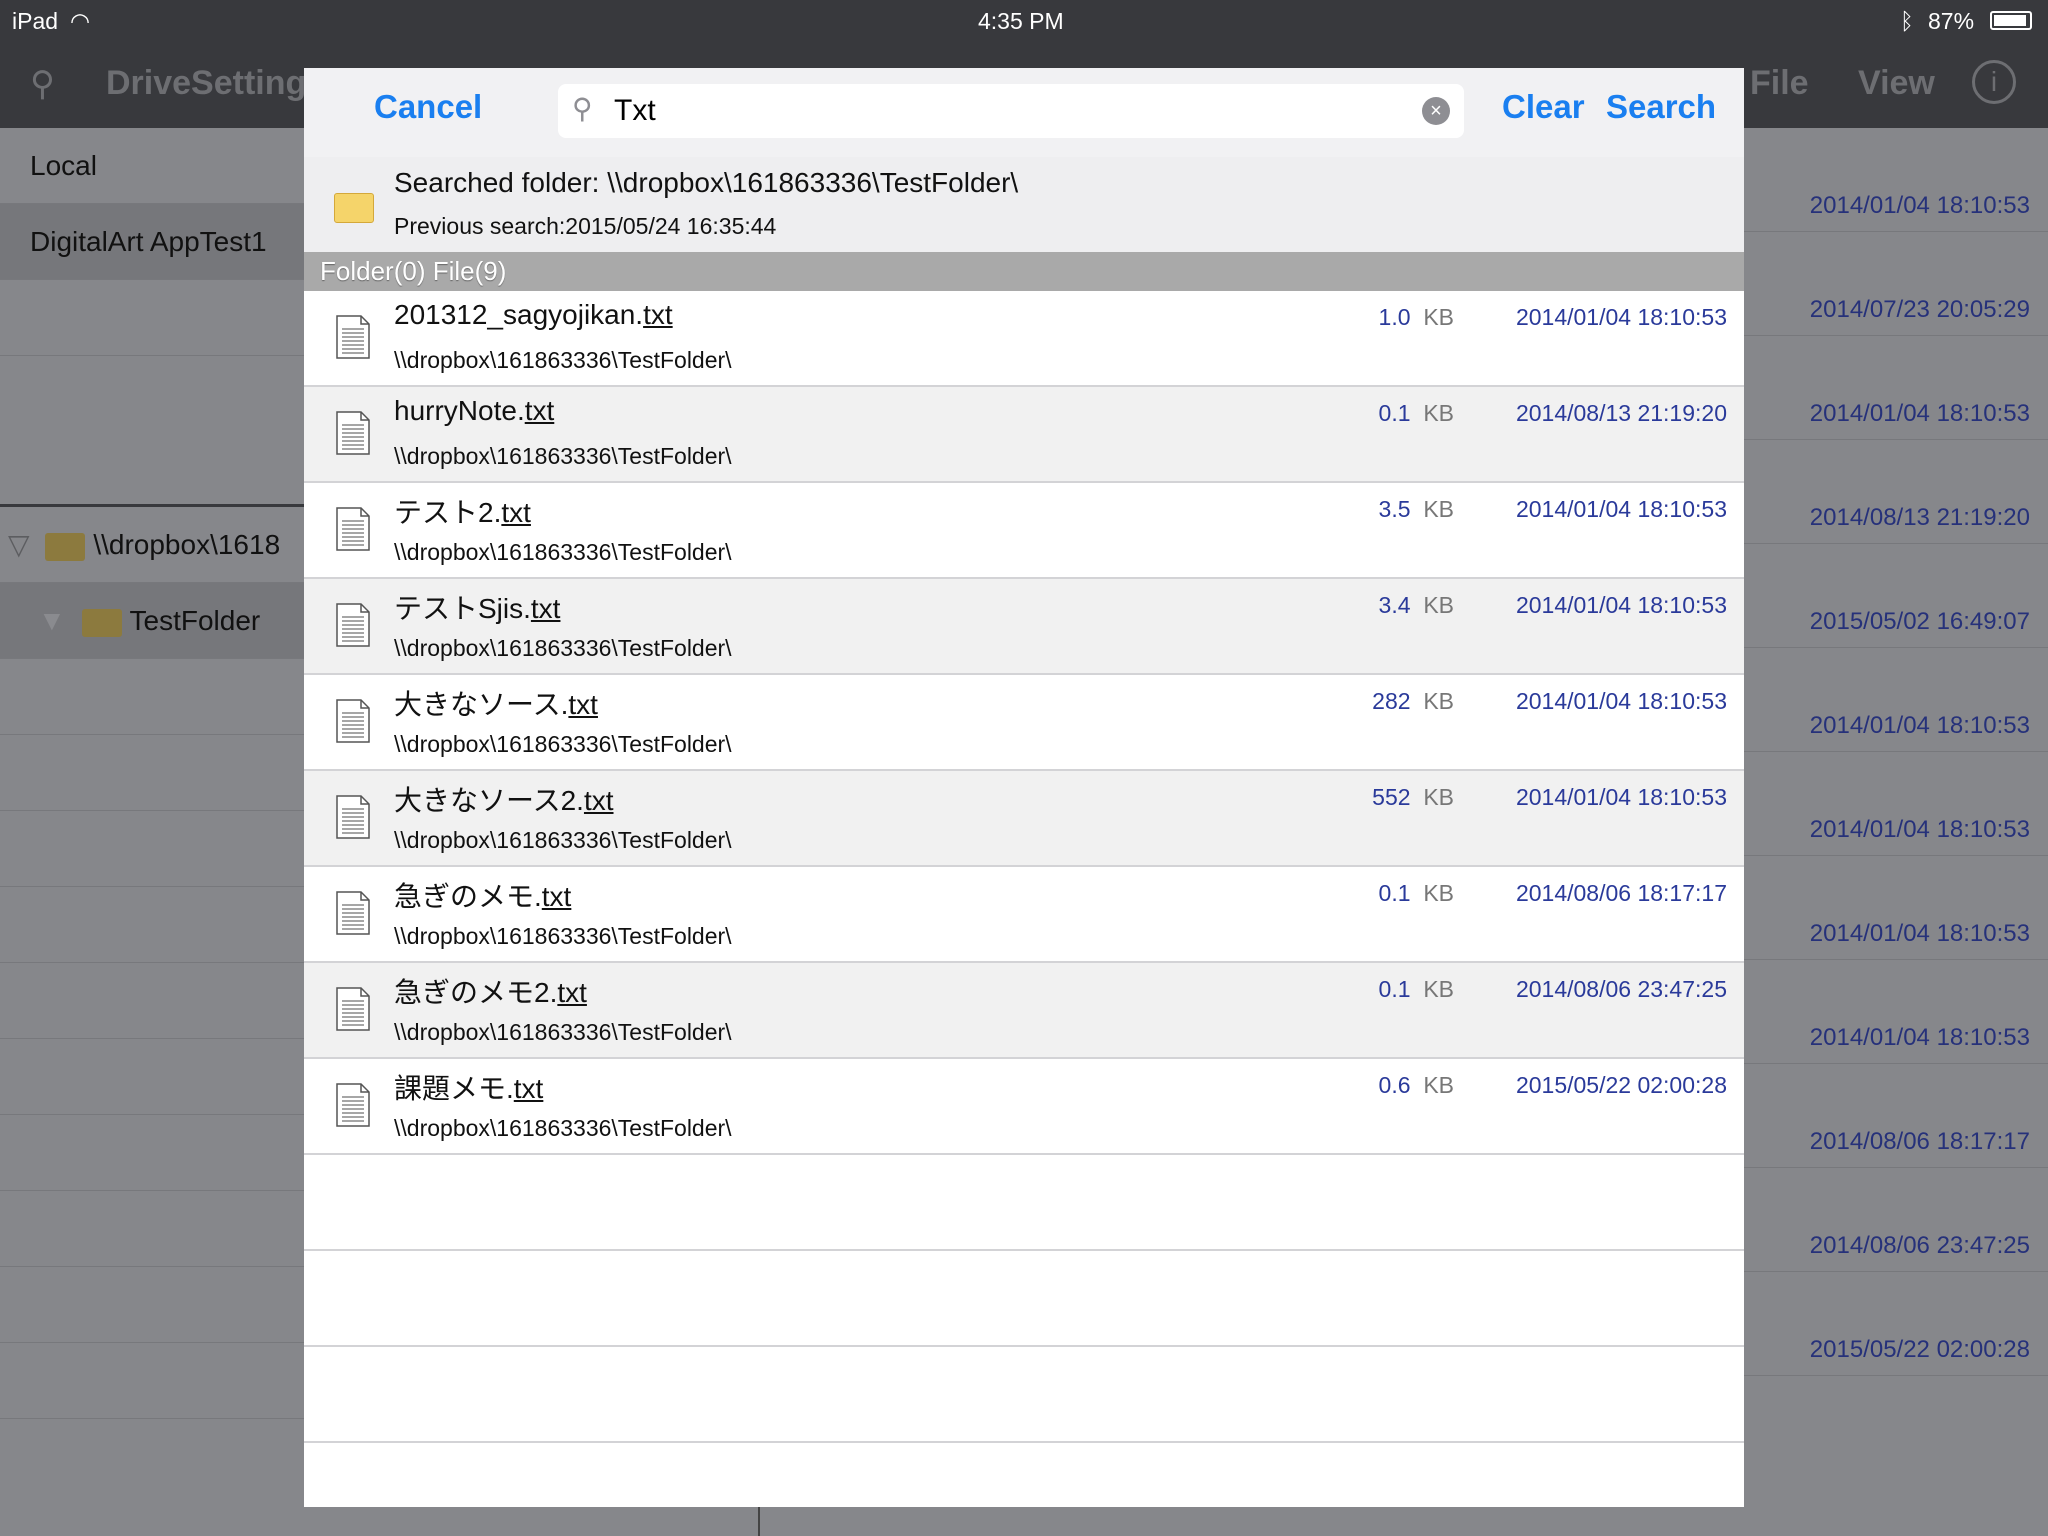  I want to click on clear-button: Clear, so click(1543, 107).